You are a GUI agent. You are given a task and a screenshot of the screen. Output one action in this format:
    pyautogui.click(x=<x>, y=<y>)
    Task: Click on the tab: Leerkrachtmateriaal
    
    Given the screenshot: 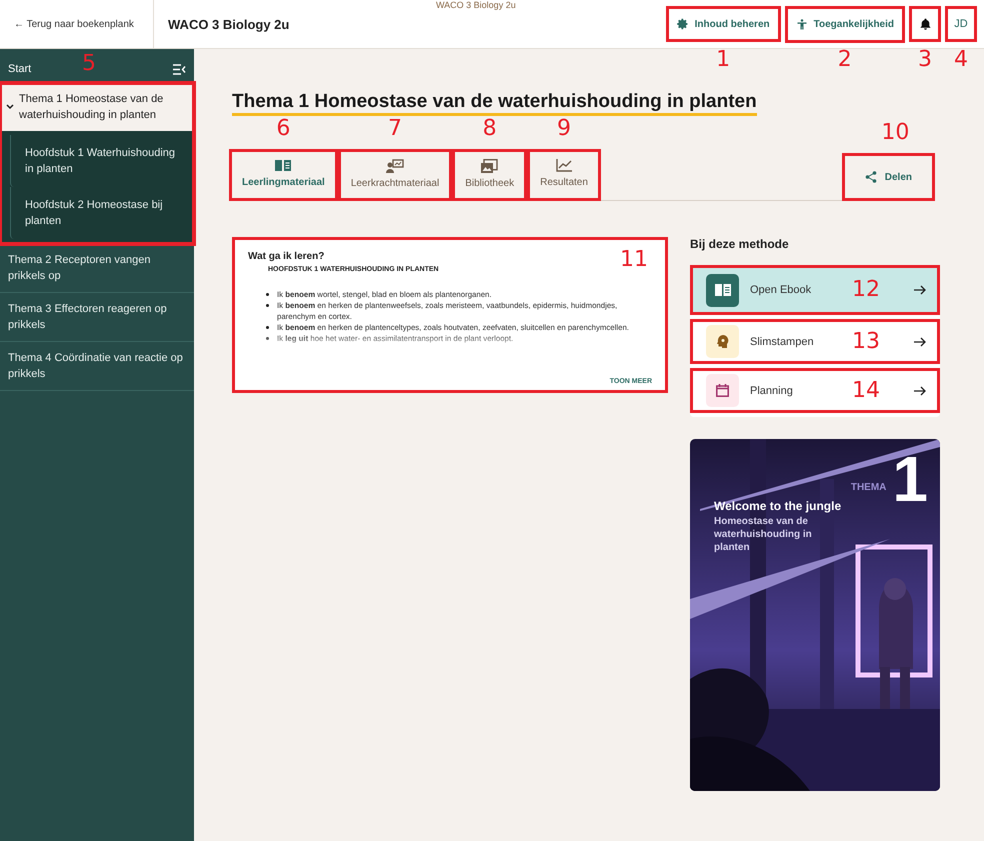 What is the action you would take?
    pyautogui.click(x=395, y=175)
    